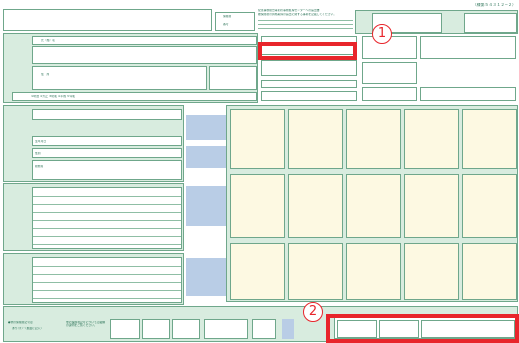 This screenshot has height=343, width=519. What do you see at coordinates (53, 96) in the screenshot?
I see `era-options: ①明治 ②大正 ③昭和 ④平成 ⑤令和` at bounding box center [53, 96].